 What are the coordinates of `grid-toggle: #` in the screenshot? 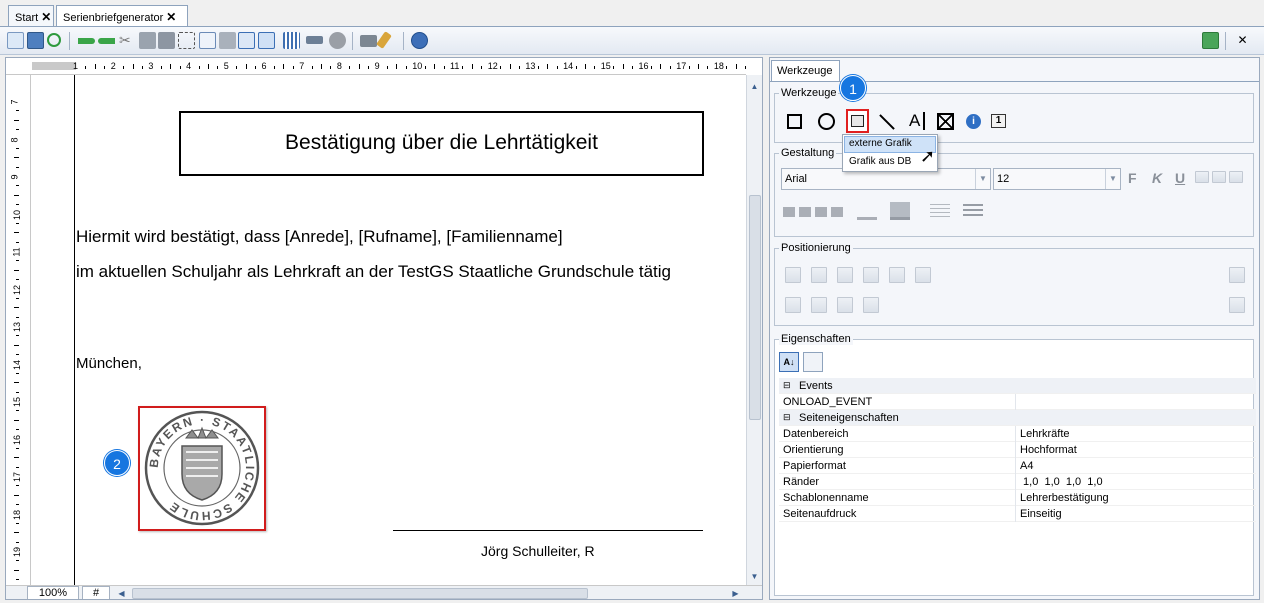 It's located at (96, 592).